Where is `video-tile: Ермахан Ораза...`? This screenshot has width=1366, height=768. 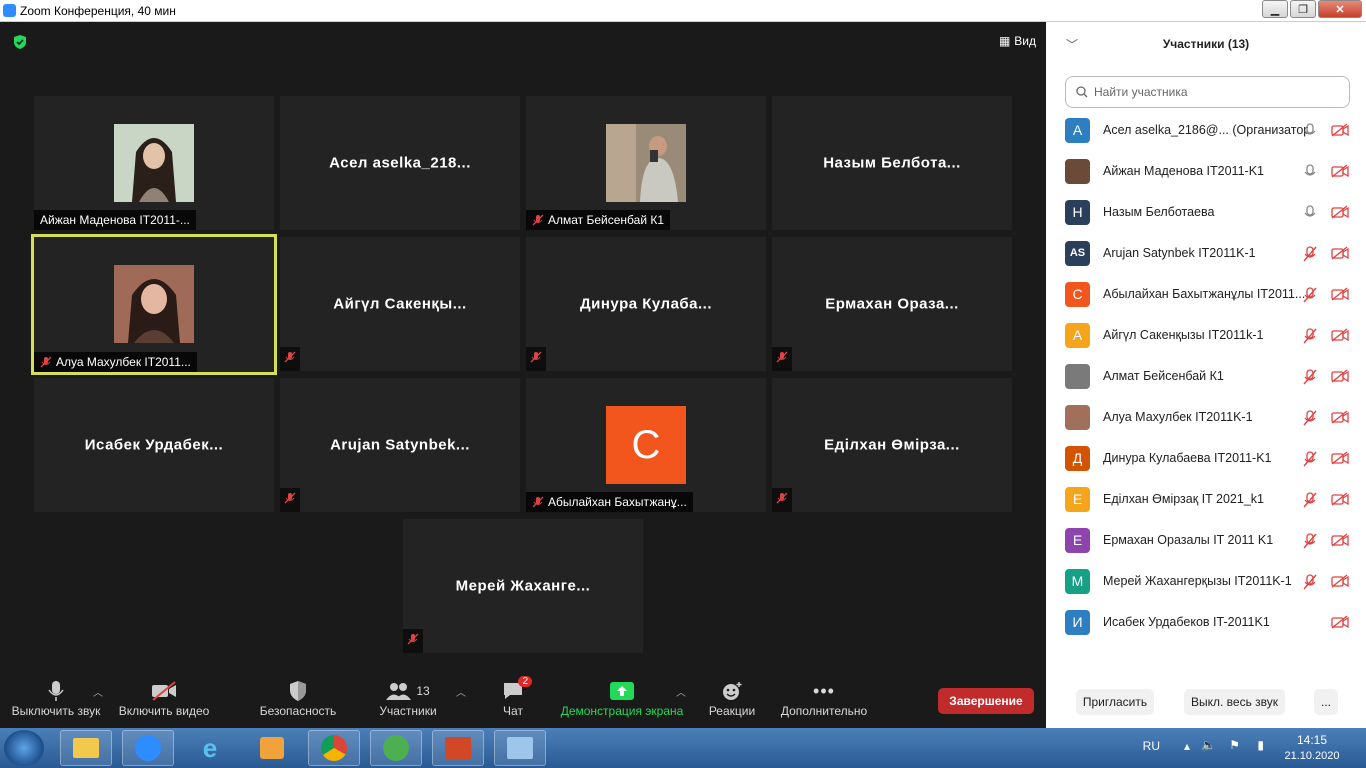 video-tile: Ермахан Ораза... is located at coordinates (892, 304).